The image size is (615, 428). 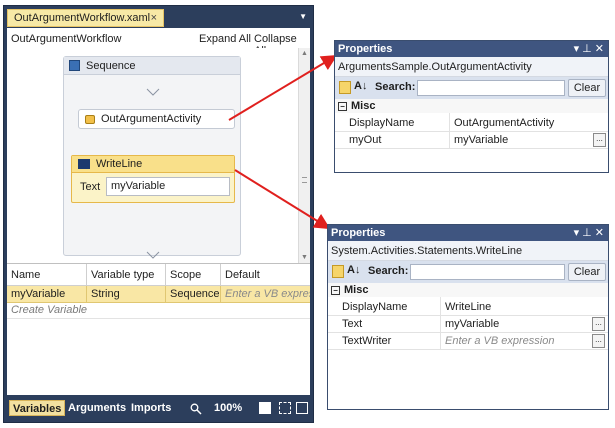 I want to click on property-row-displayname: DisplayName OutArgumentActivity, so click(x=471, y=123).